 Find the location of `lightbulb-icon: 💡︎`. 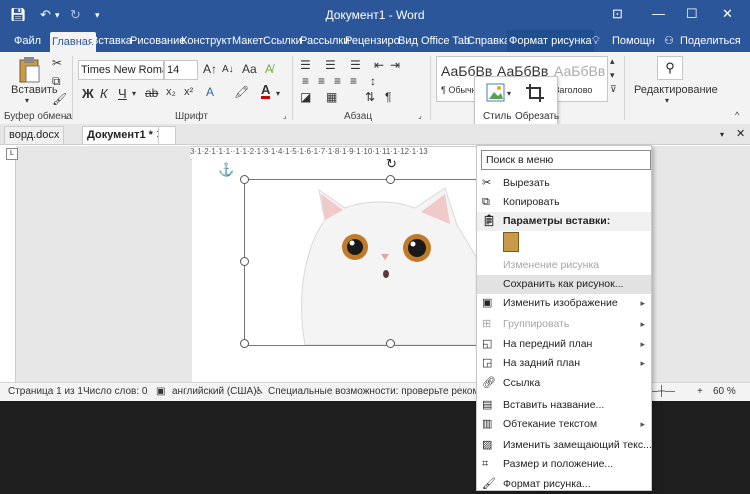

lightbulb-icon: 💡︎ is located at coordinates (596, 41).